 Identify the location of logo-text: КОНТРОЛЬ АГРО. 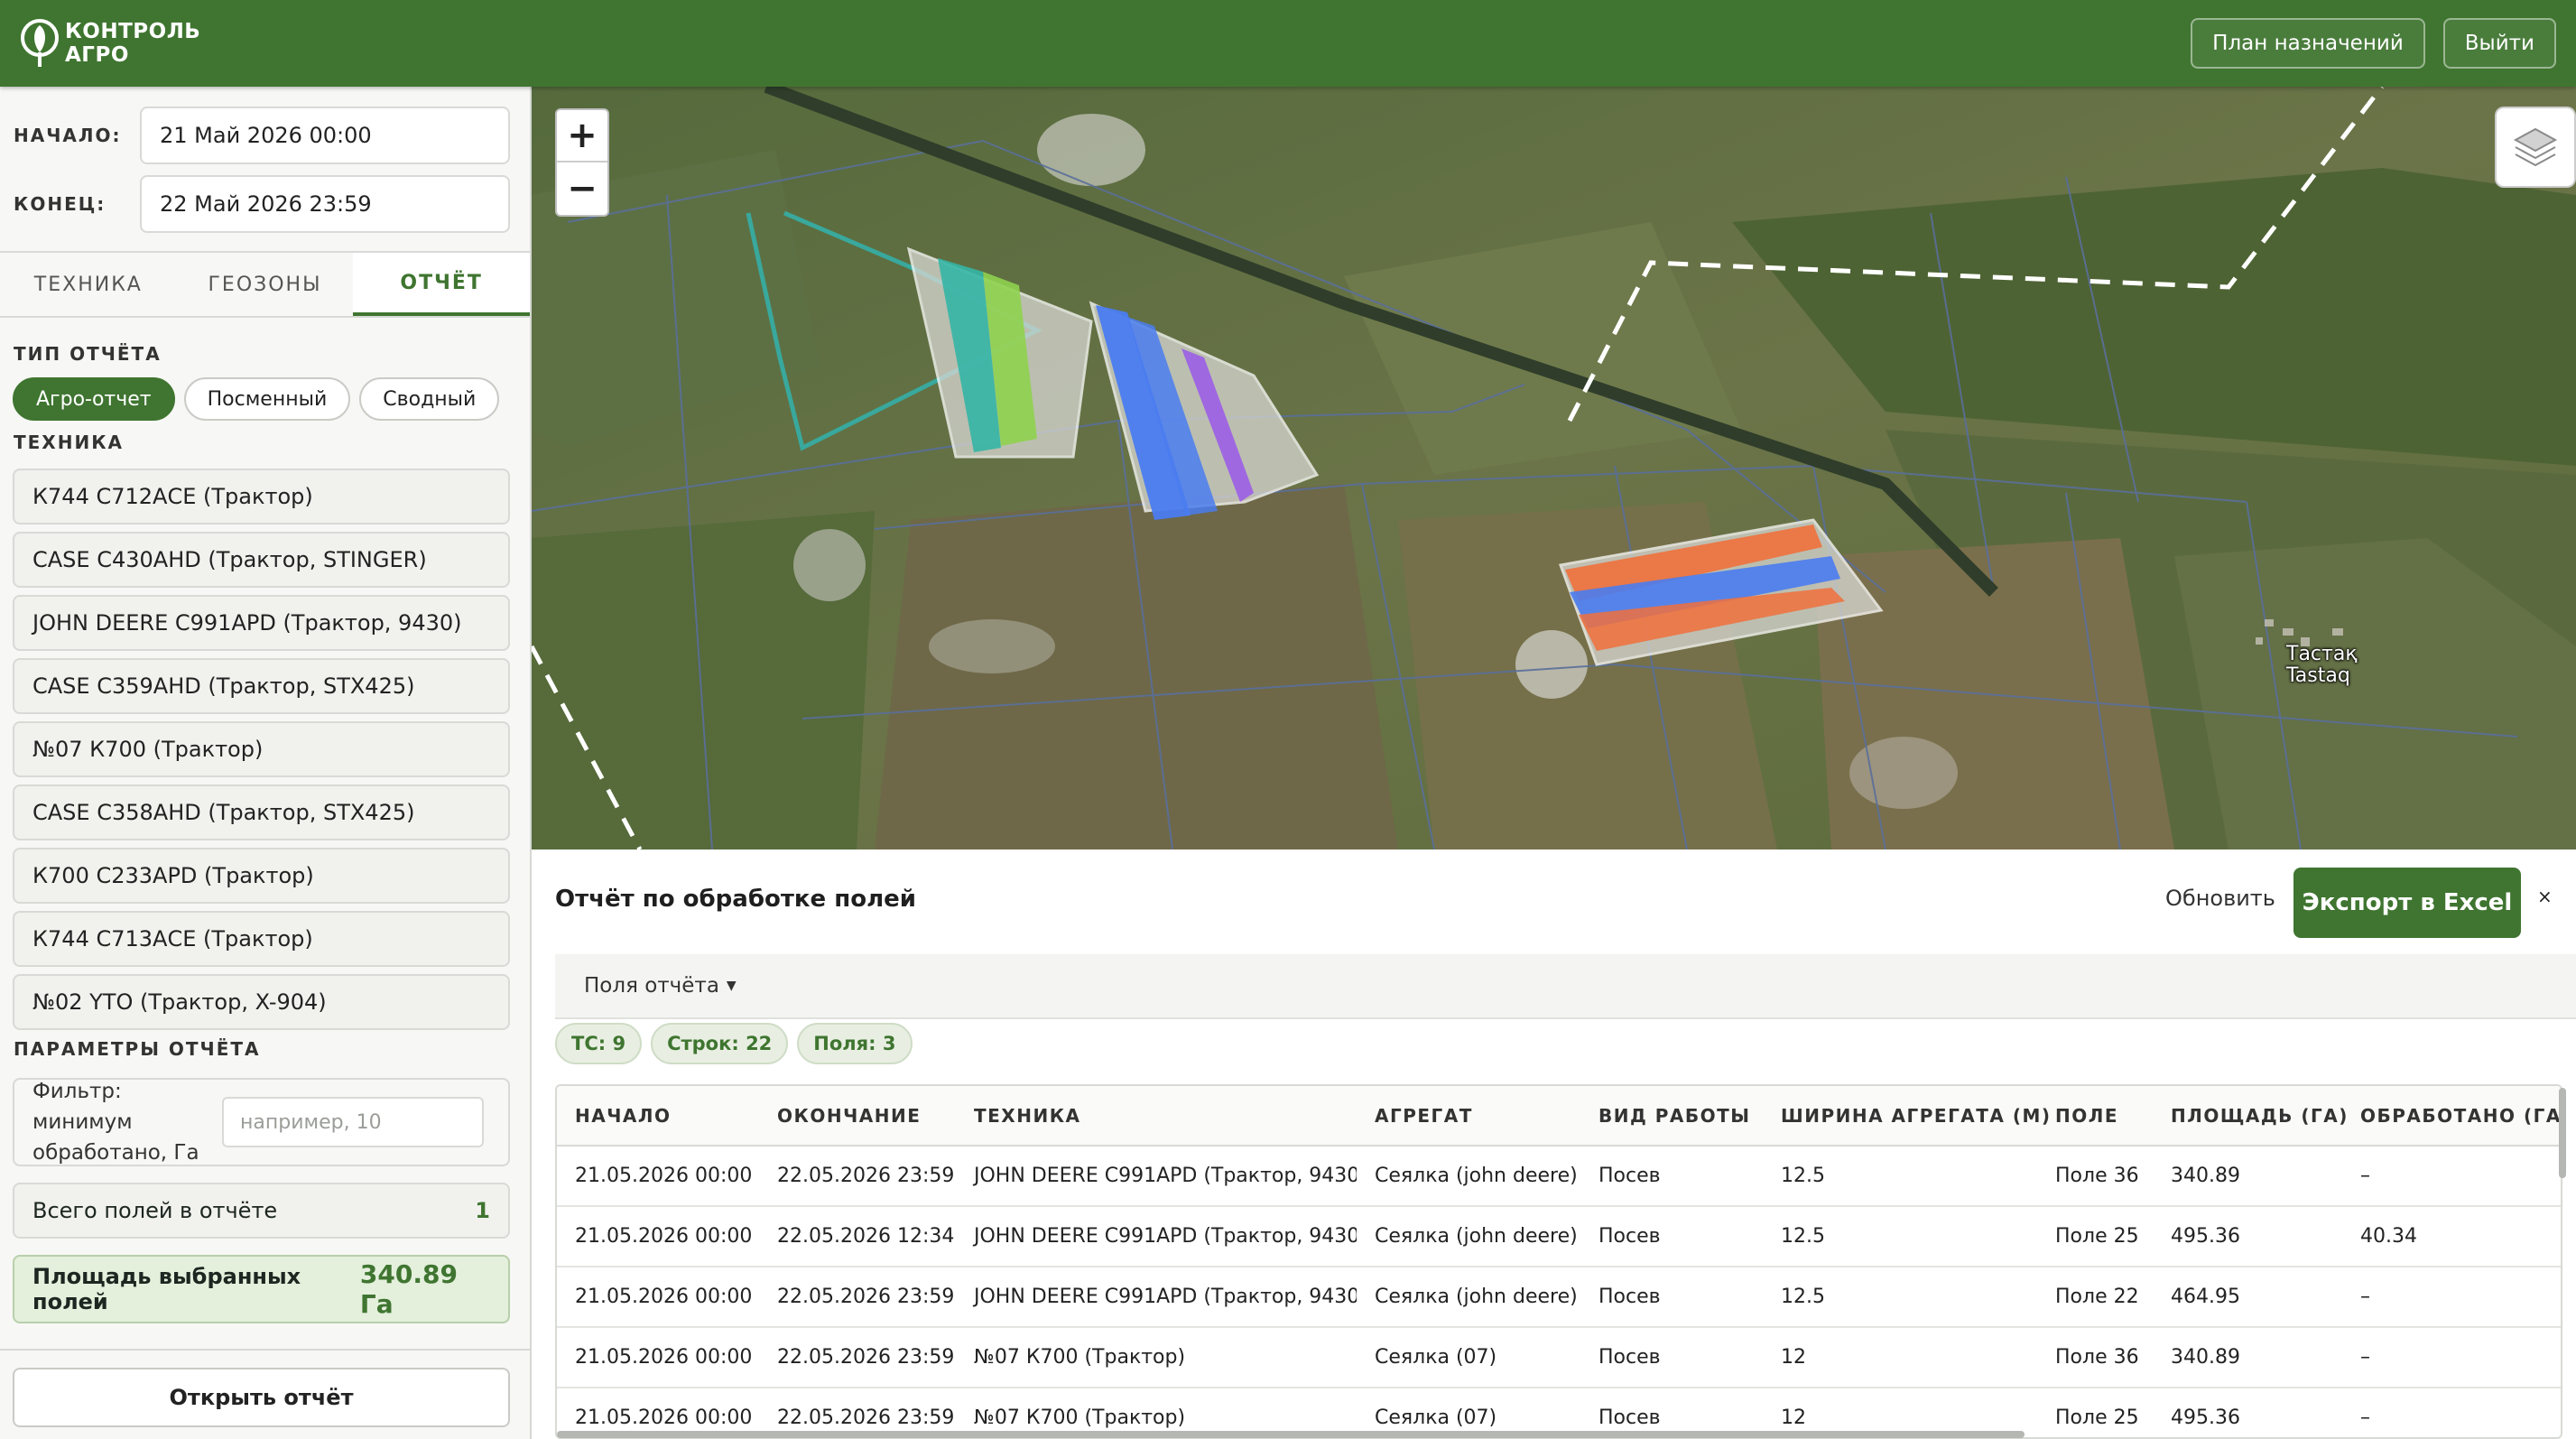
(132, 43).